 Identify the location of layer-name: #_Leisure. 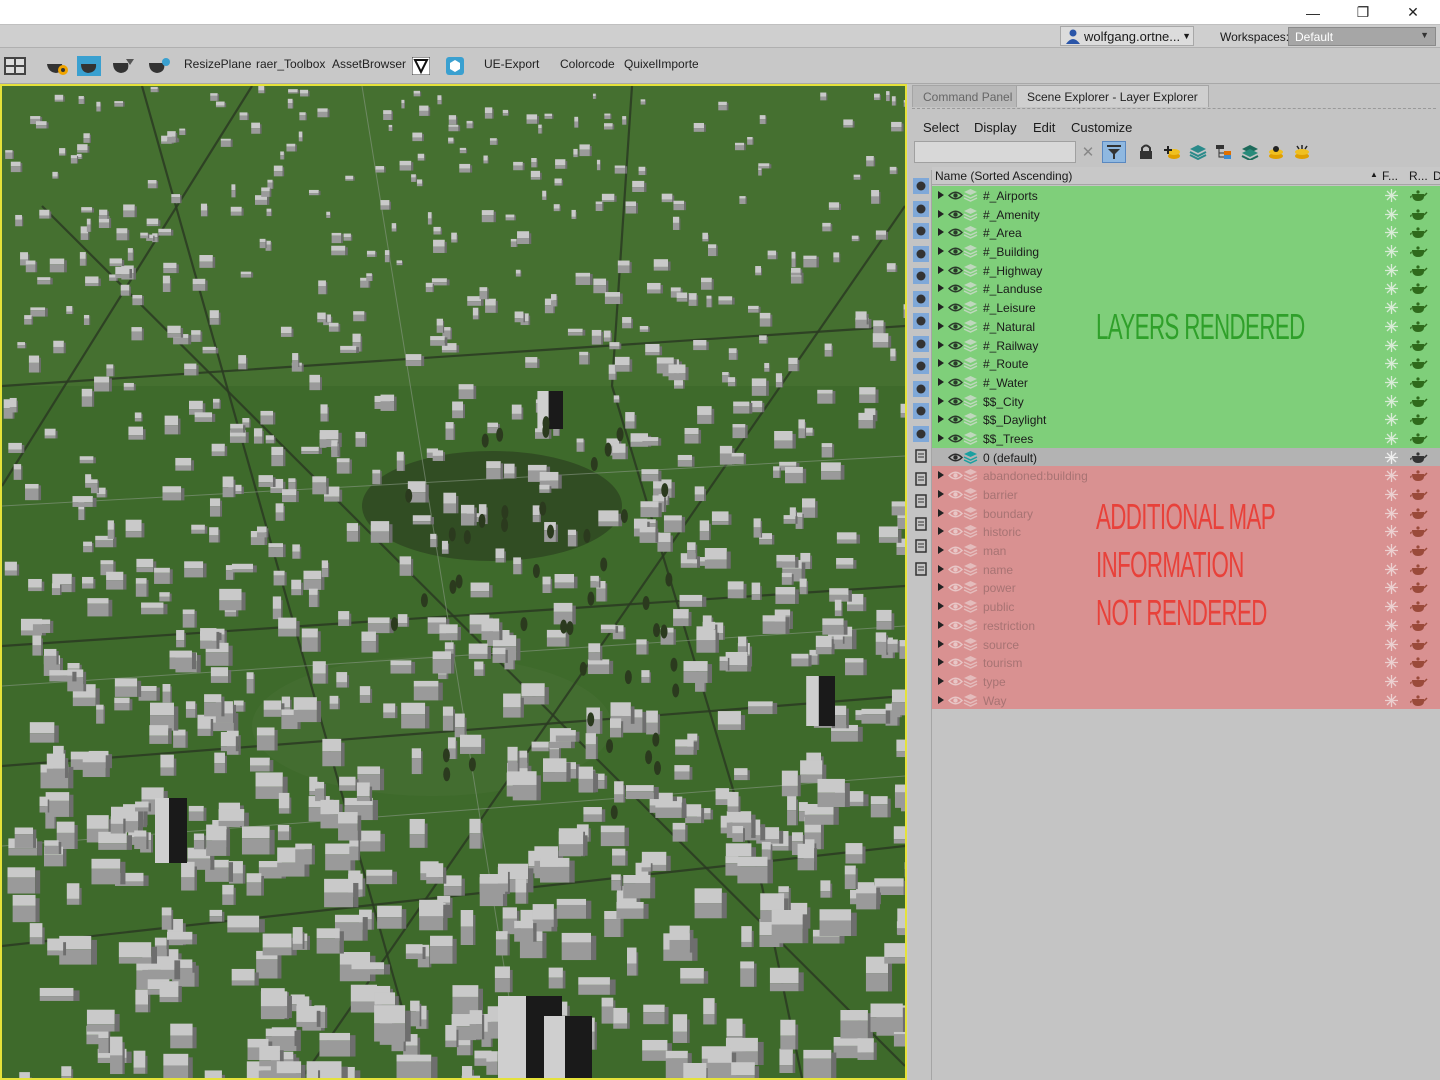
(1009, 308).